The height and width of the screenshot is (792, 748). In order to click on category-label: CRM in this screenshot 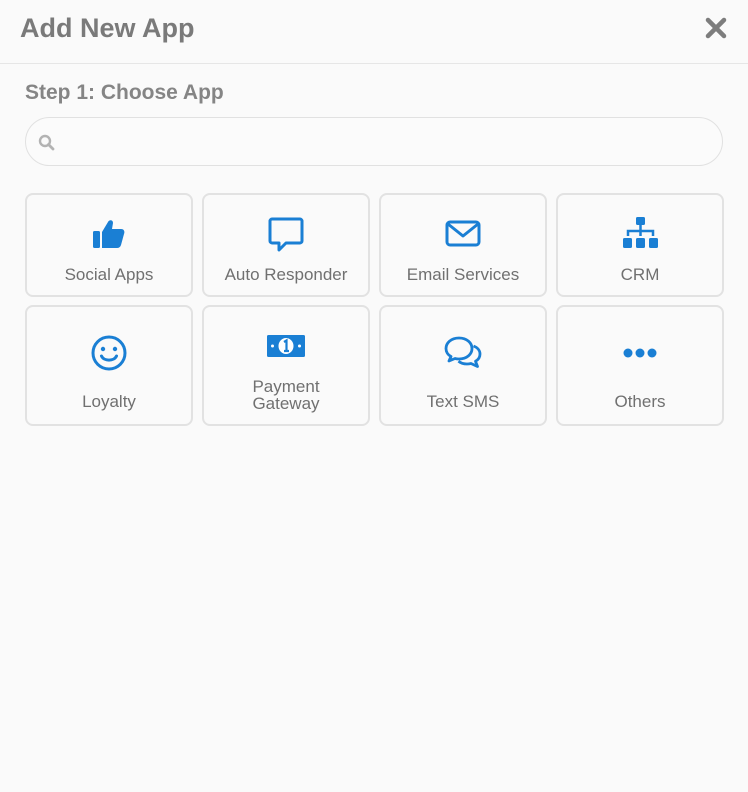, I will do `click(640, 274)`.